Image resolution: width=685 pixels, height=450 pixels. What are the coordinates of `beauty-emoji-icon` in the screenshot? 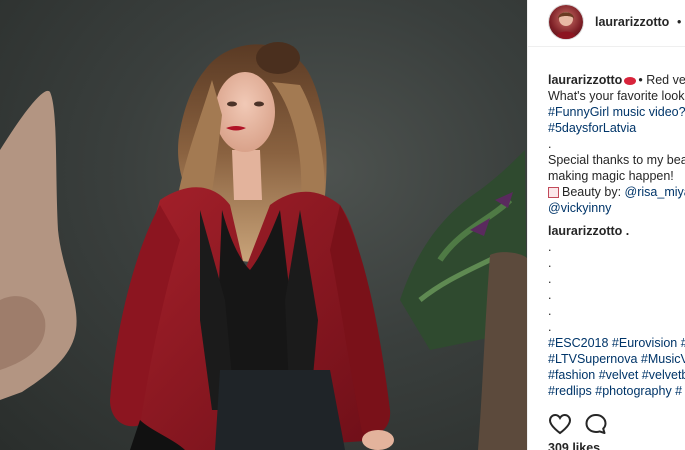 It's located at (553, 193).